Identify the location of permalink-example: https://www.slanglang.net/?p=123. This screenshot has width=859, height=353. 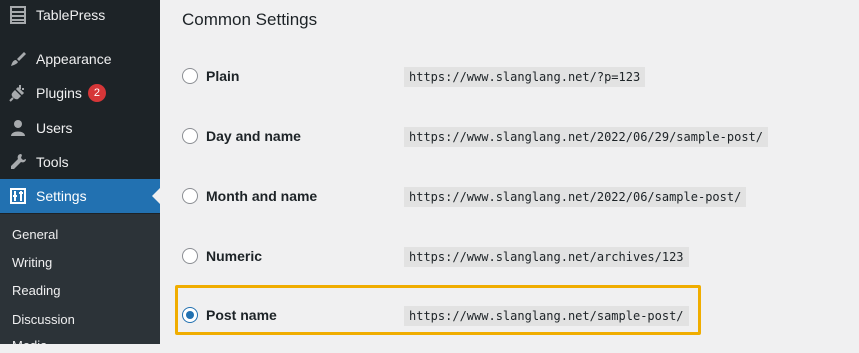
(525, 77).